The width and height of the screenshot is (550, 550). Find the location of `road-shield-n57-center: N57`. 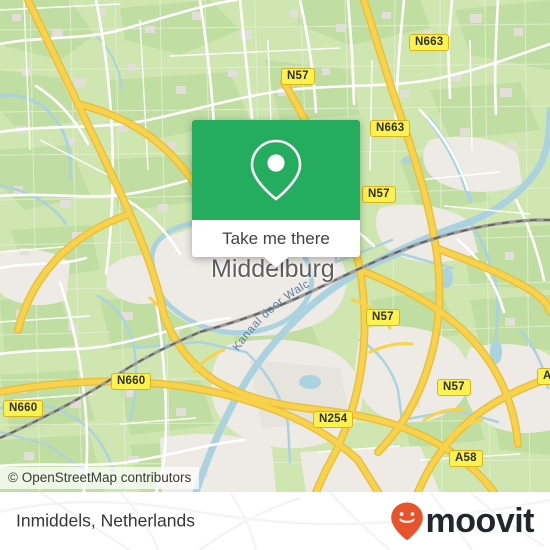

road-shield-n57-center: N57 is located at coordinates (383, 317).